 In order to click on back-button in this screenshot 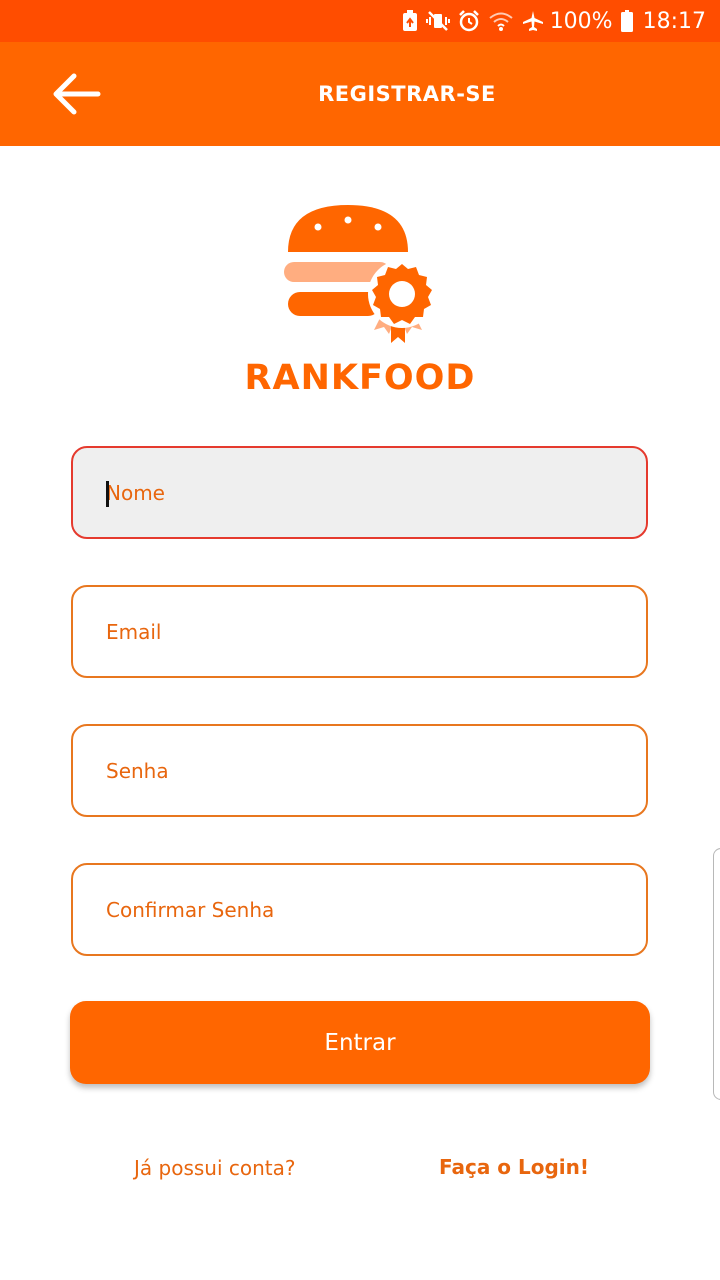, I will do `click(76, 94)`.